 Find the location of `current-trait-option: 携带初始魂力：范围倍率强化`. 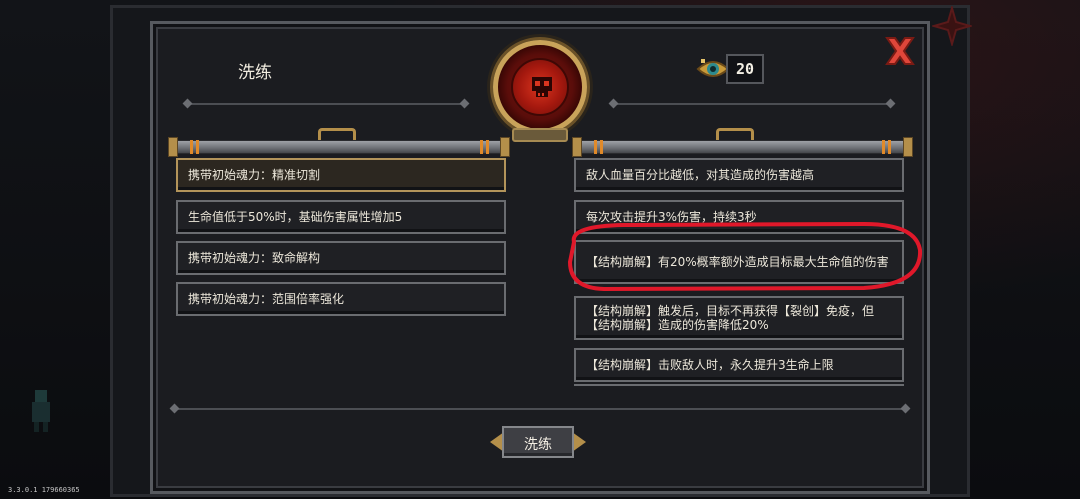

current-trait-option: 携带初始魂力：范围倍率强化 is located at coordinates (341, 299).